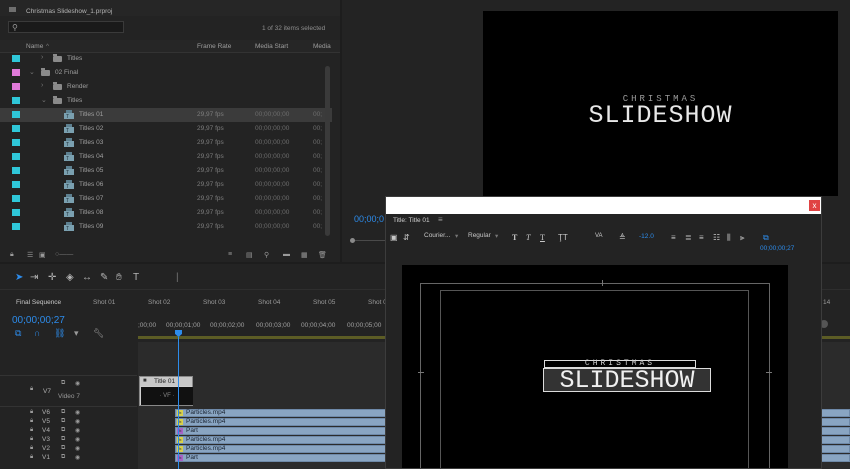 This screenshot has height=469, width=850. What do you see at coordinates (104, 302) in the screenshot?
I see `tab-shot-01: Shot 01` at bounding box center [104, 302].